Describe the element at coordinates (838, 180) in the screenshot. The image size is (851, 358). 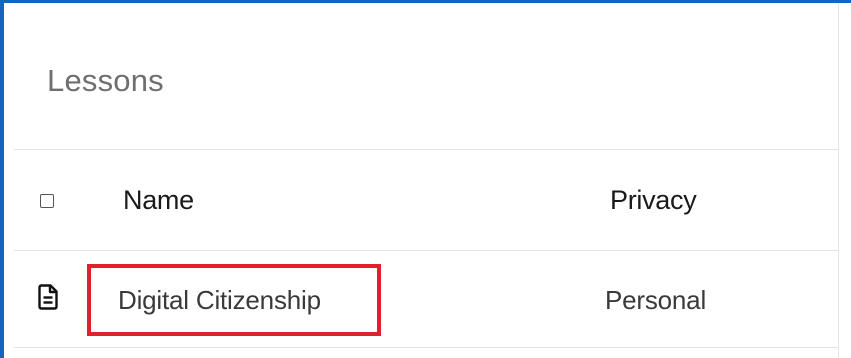
I see `panel-edge` at that location.